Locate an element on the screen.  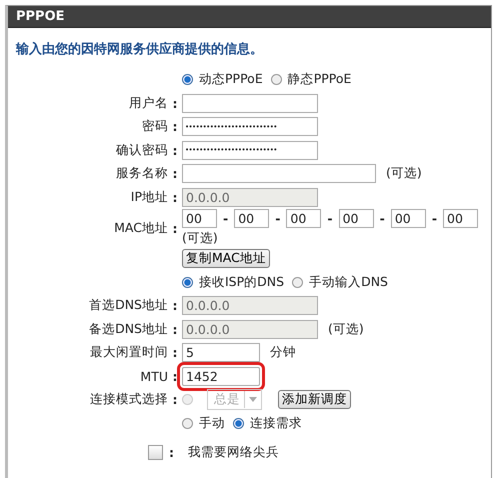
field-label: 确认密码 is located at coordinates (141, 150).